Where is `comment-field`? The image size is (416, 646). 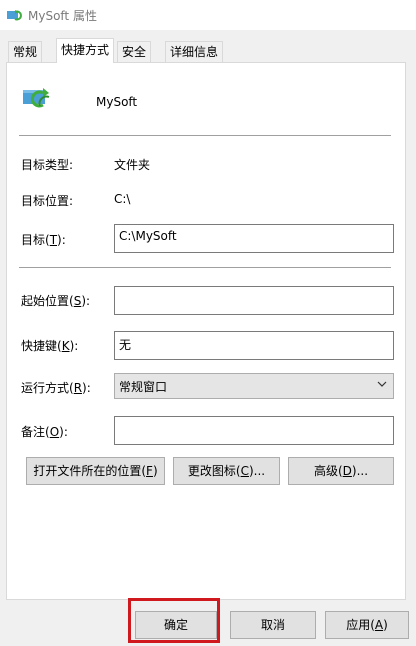
comment-field is located at coordinates (254, 430).